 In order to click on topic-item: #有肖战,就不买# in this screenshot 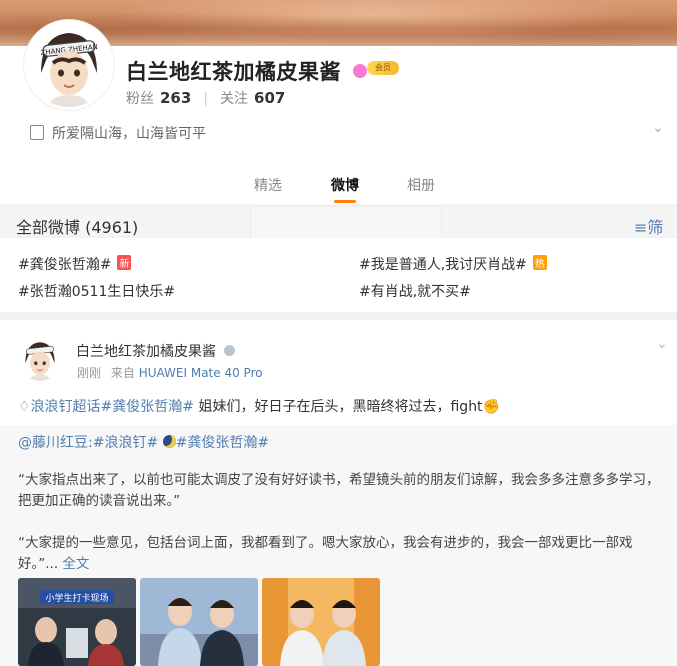, I will do `click(415, 291)`.